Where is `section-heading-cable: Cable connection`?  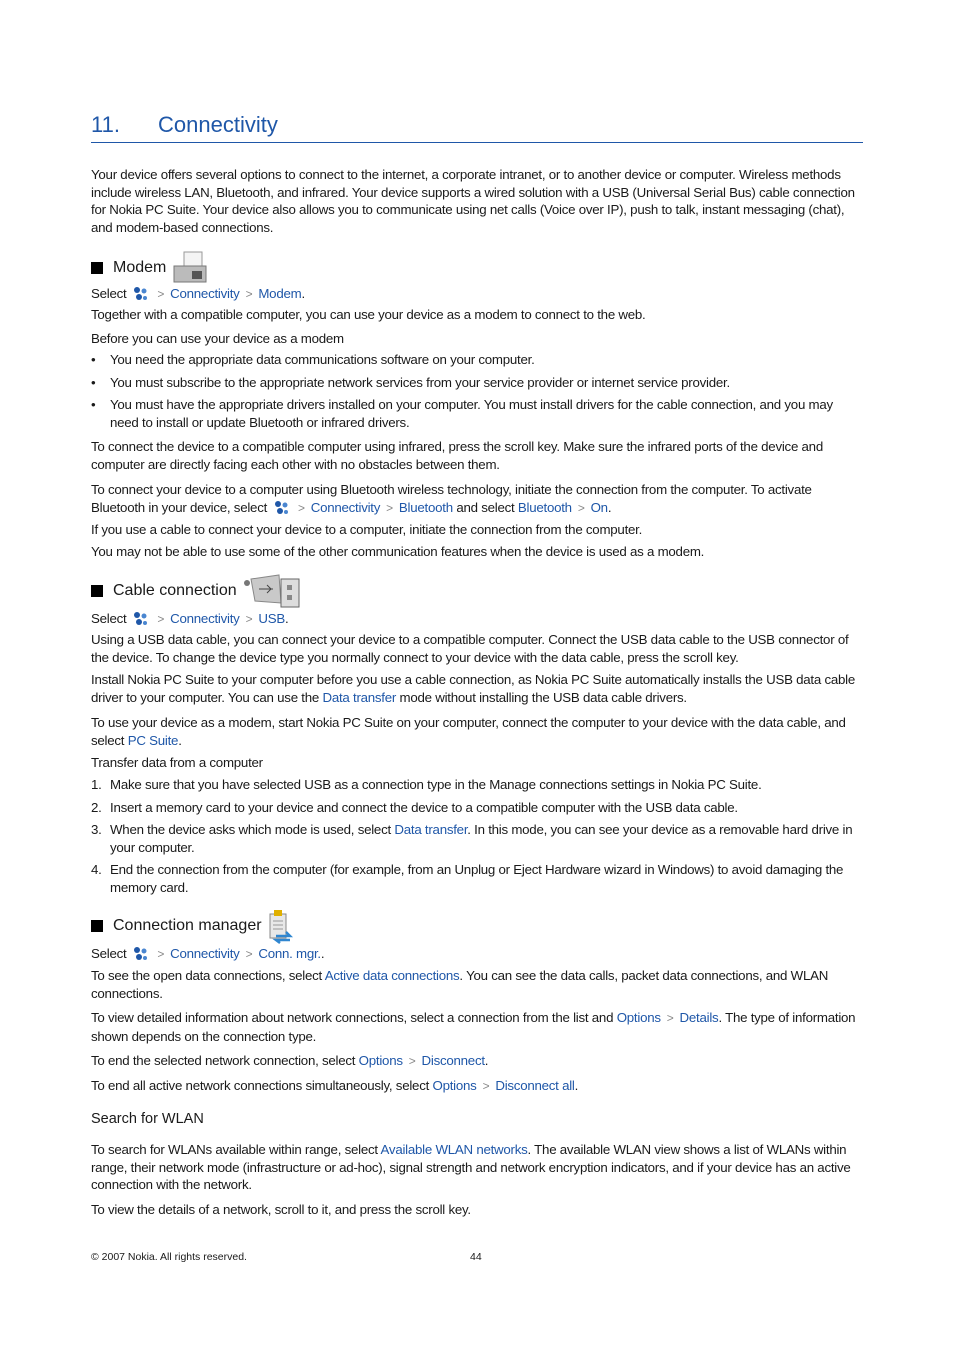 section-heading-cable: Cable connection is located at coordinates (477, 591).